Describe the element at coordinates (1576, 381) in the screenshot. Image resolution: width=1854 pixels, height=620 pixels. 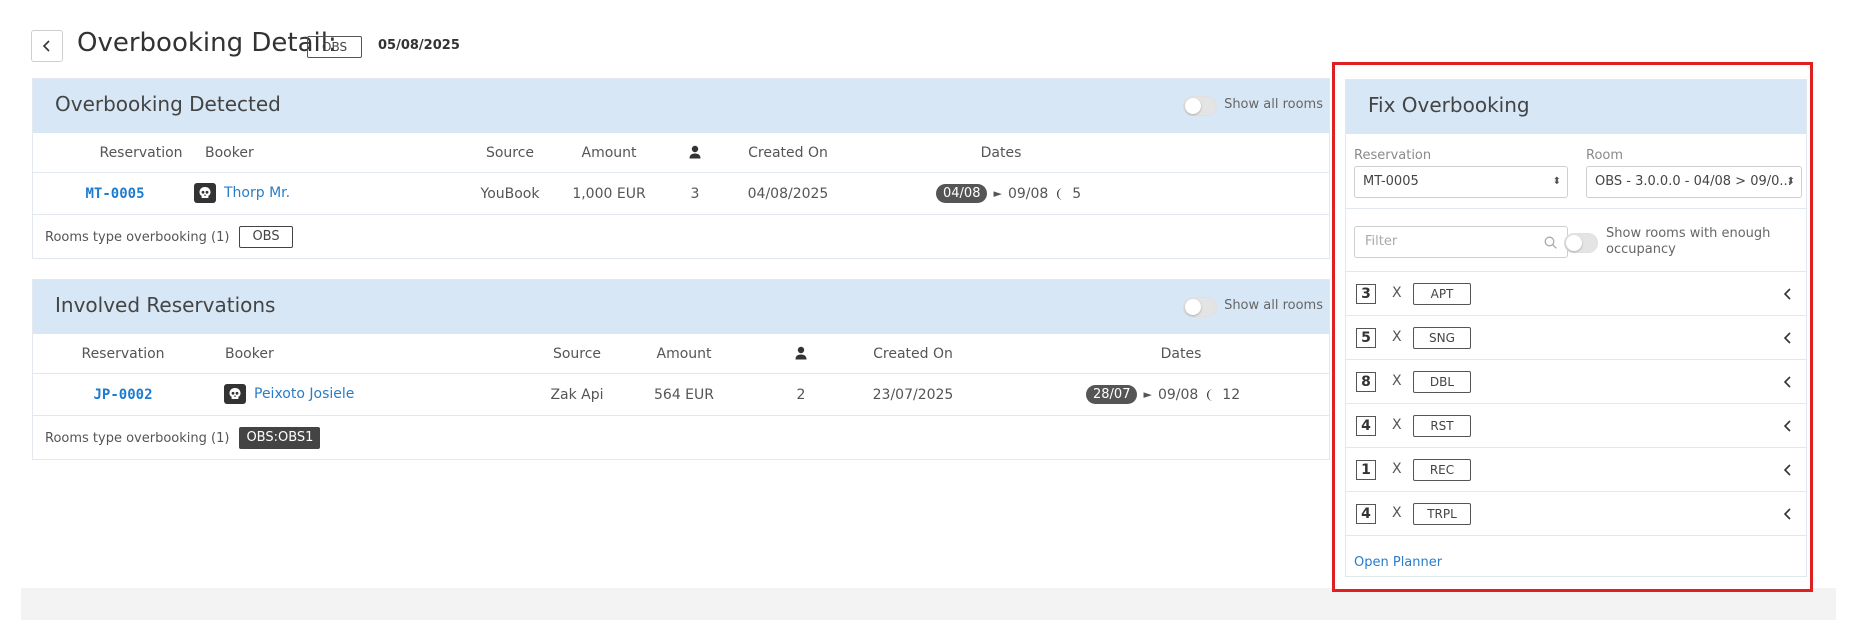
I see `room-type-row: 8 X DBL` at that location.